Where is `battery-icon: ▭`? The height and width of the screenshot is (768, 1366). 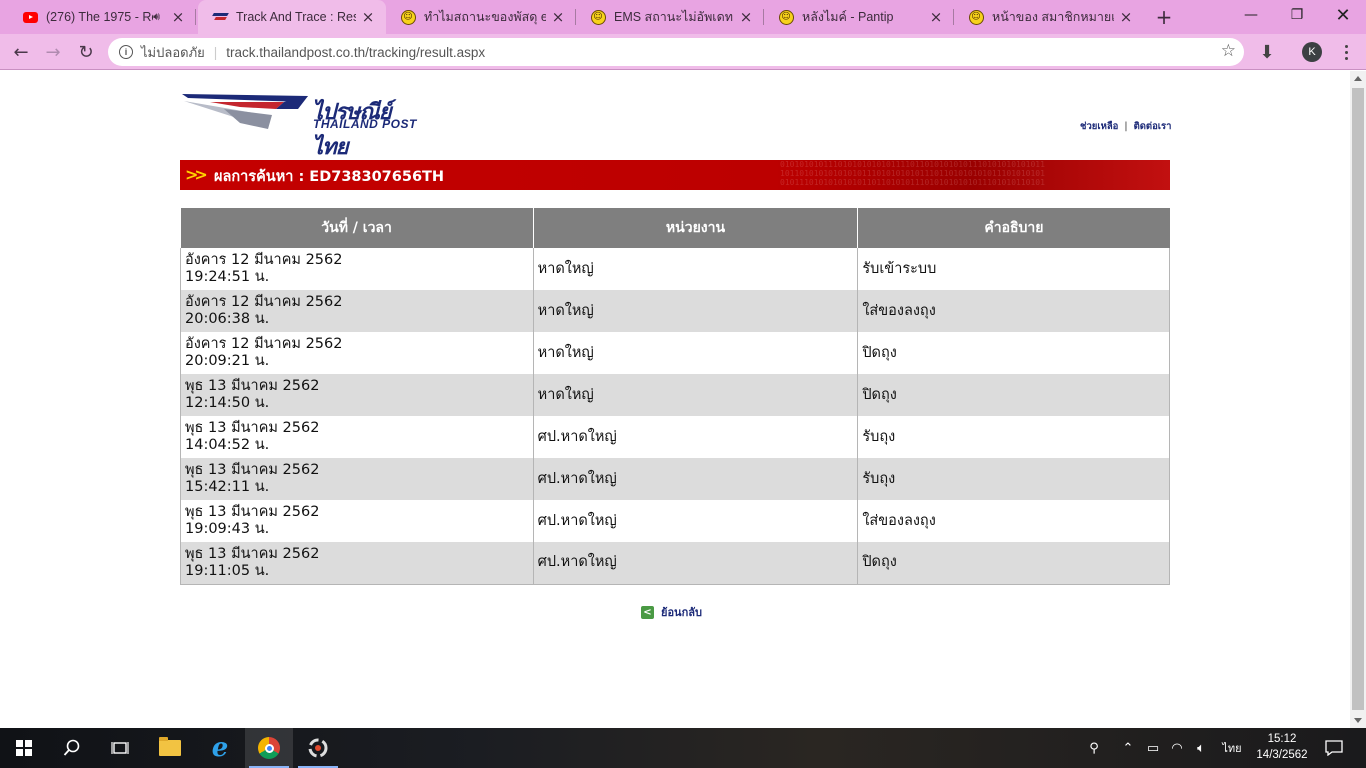
battery-icon: ▭ is located at coordinates (1153, 748).